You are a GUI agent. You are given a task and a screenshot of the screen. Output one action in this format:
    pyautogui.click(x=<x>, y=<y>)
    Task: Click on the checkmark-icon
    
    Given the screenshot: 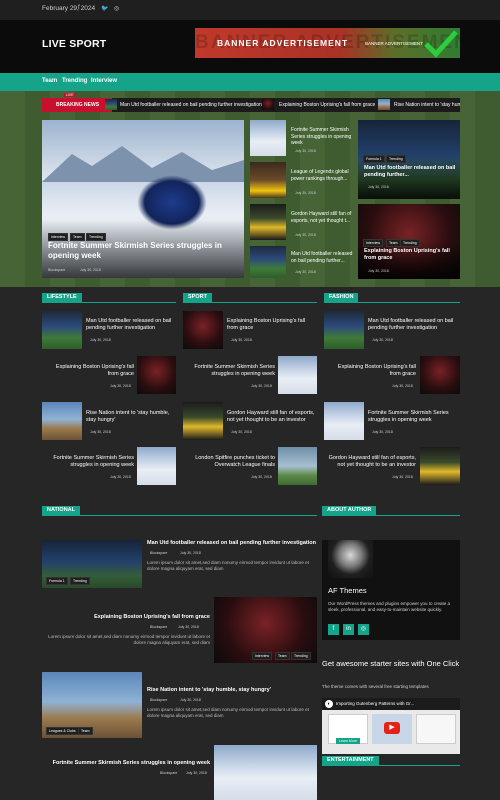 What is the action you would take?
    pyautogui.click(x=441, y=44)
    